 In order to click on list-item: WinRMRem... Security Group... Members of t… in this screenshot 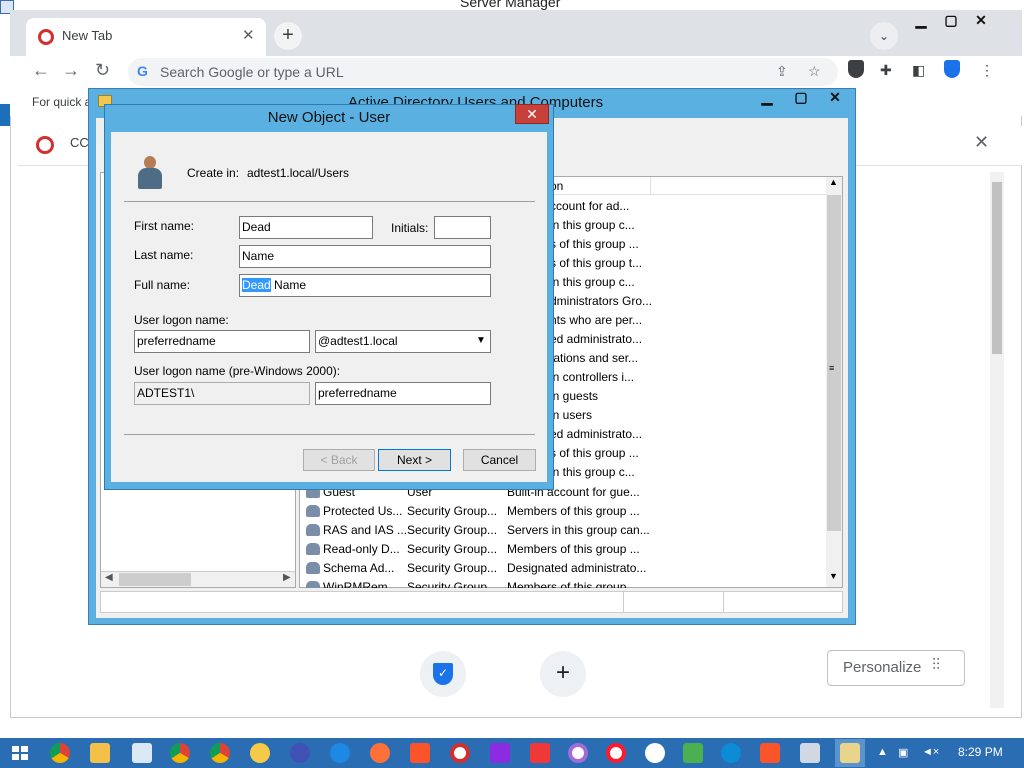, I will do `click(563, 583)`.